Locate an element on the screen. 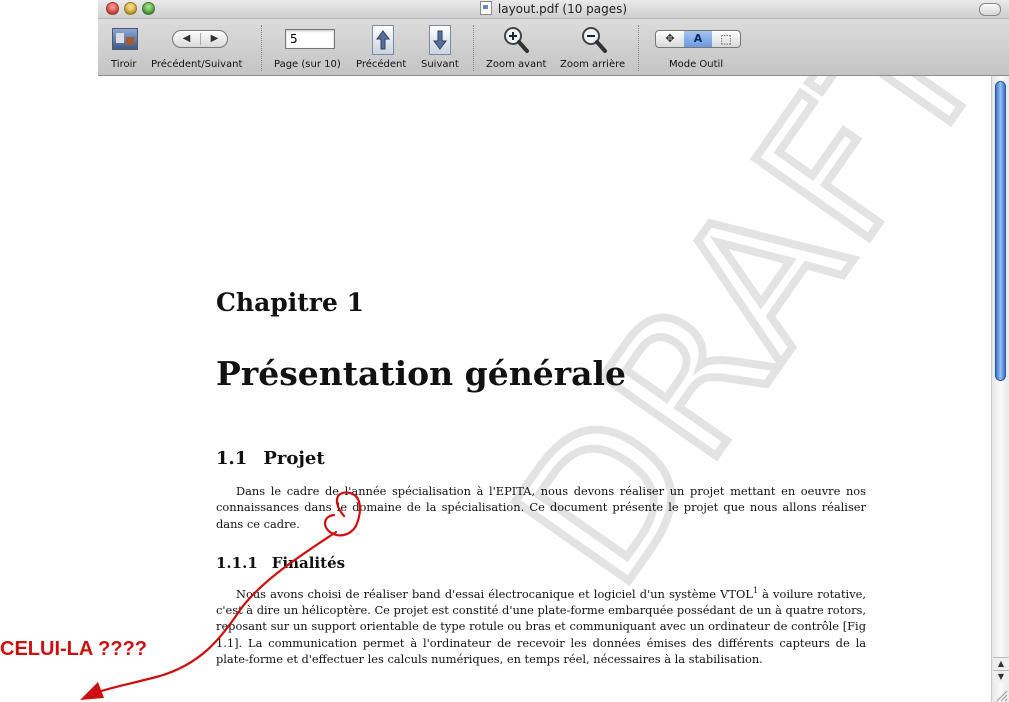 This screenshot has height=702, width=1009. down-arrow-icon is located at coordinates (440, 40).